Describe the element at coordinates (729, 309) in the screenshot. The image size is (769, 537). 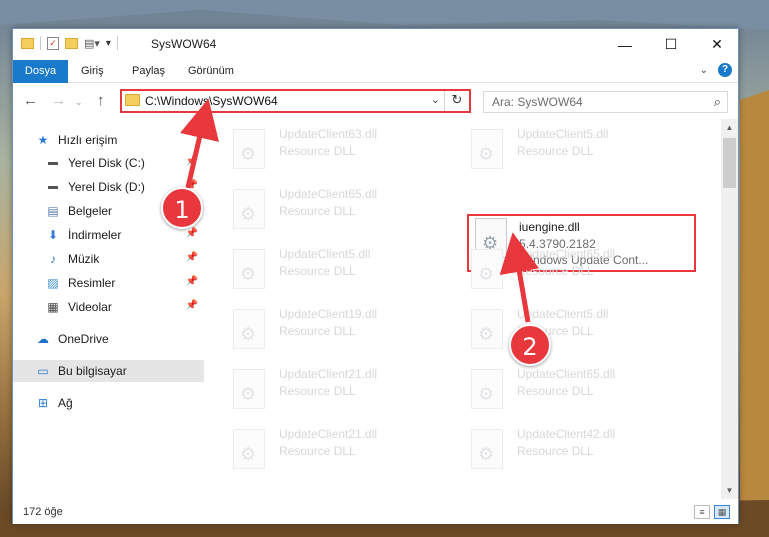
I see `vertical-scrollbar: ▲ ▼` at that location.